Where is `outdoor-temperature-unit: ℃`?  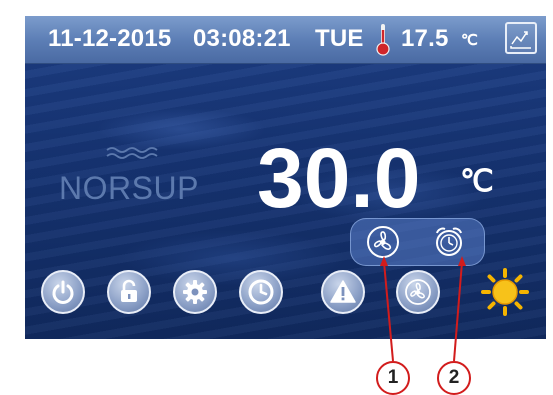 outdoor-temperature-unit: ℃ is located at coordinates (470, 40).